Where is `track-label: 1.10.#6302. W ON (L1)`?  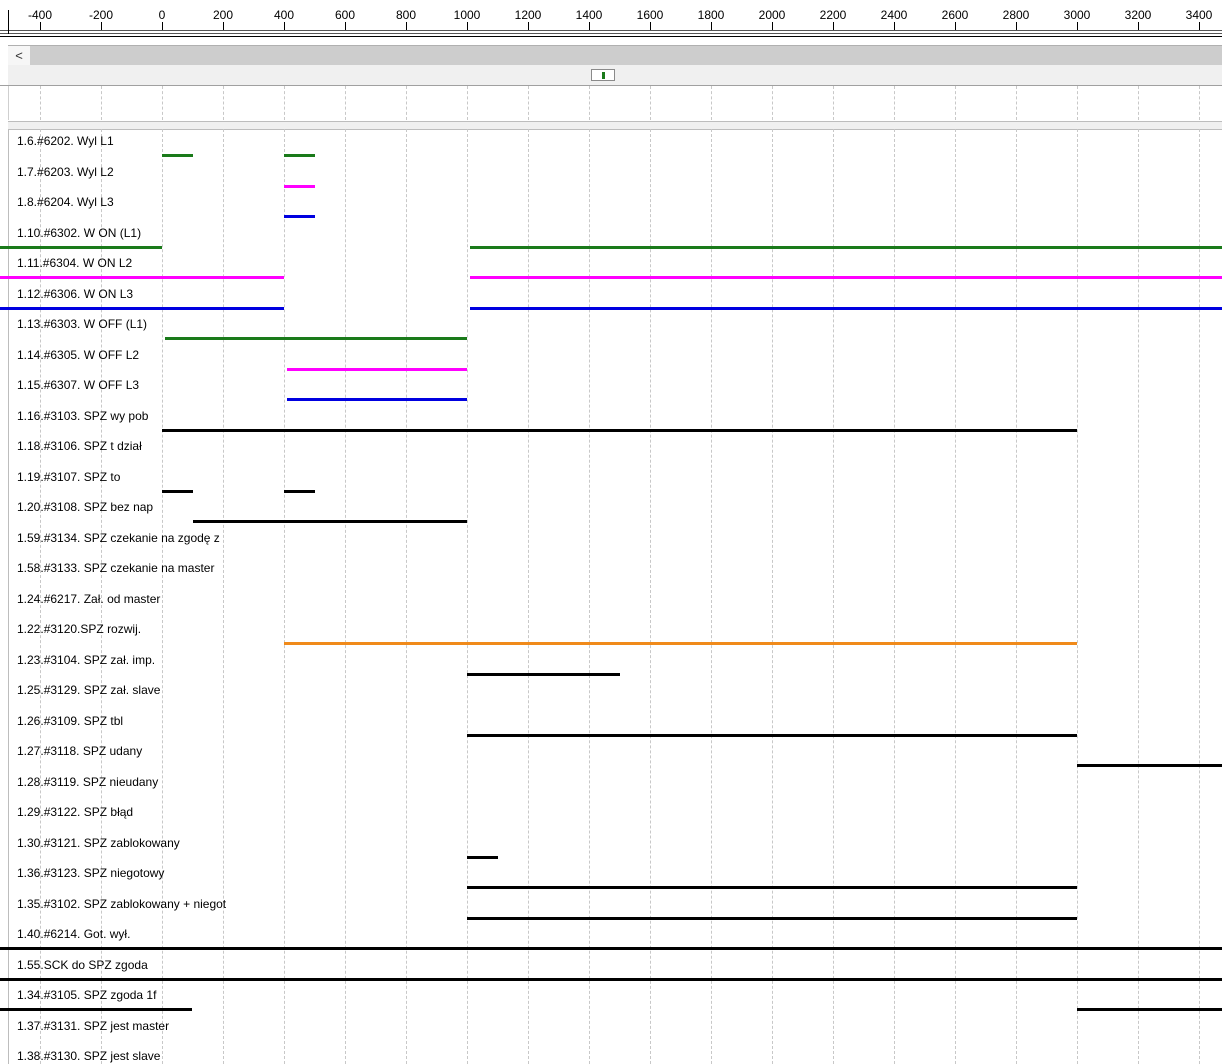
track-label: 1.10.#6302. W ON (L1) is located at coordinates (79, 233).